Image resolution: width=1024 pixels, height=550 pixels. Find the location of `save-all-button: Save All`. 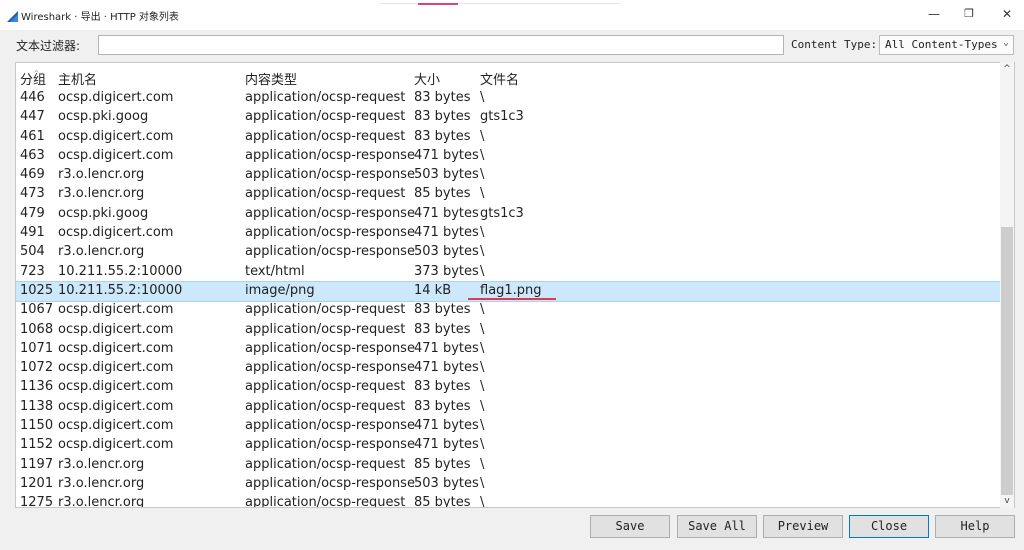

save-all-button: Save All is located at coordinates (717, 526).